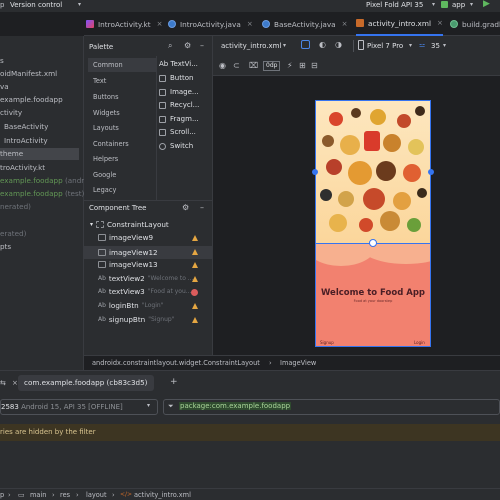  I want to click on breadcrumb-imageview: ImageView, so click(298, 363).